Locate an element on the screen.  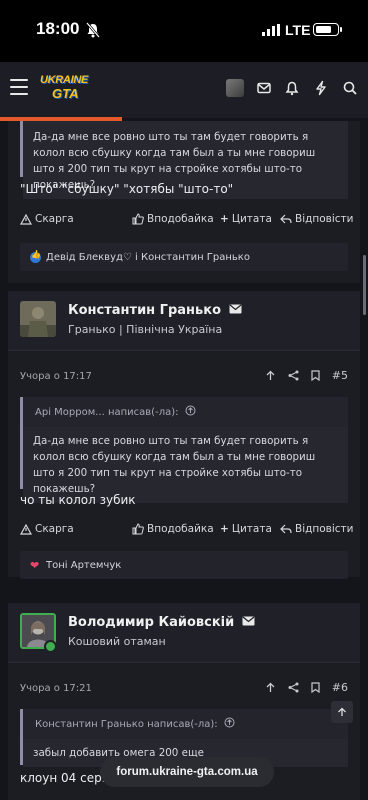
author-name: Володимир Кайовскій is located at coordinates (161, 622).